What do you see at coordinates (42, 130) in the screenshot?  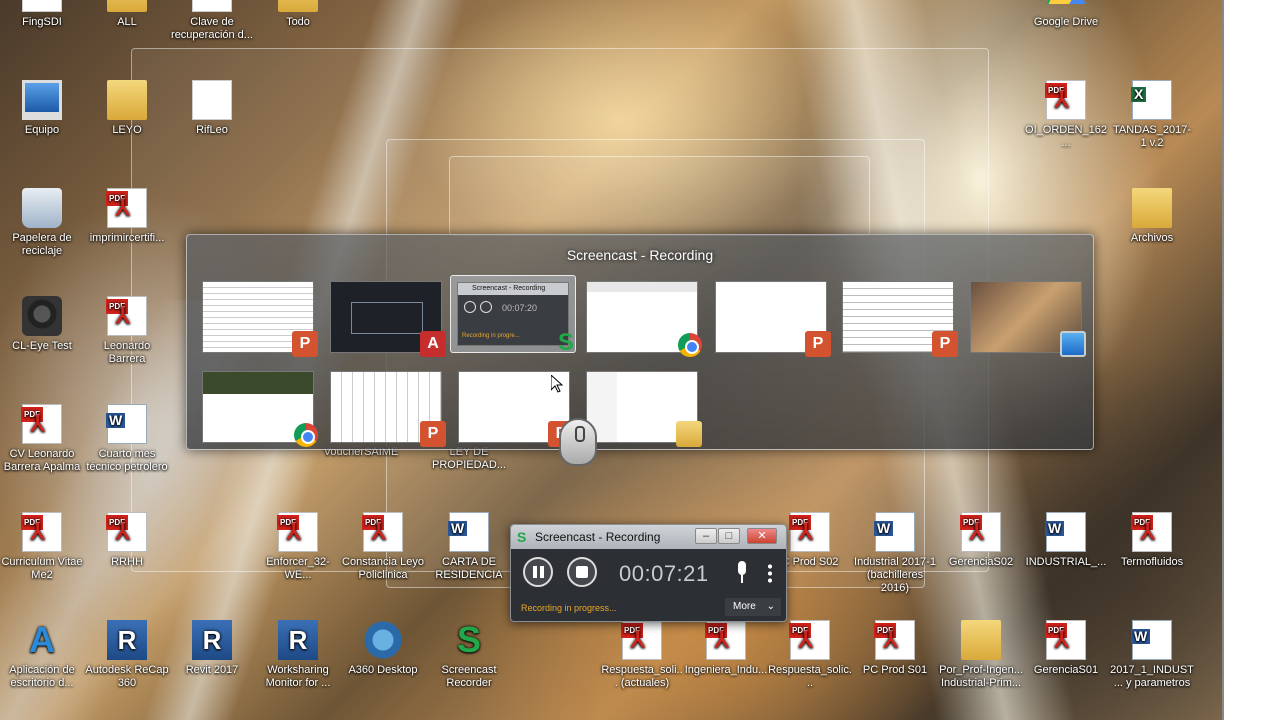 I see `desktop-icon-label: Equipo` at bounding box center [42, 130].